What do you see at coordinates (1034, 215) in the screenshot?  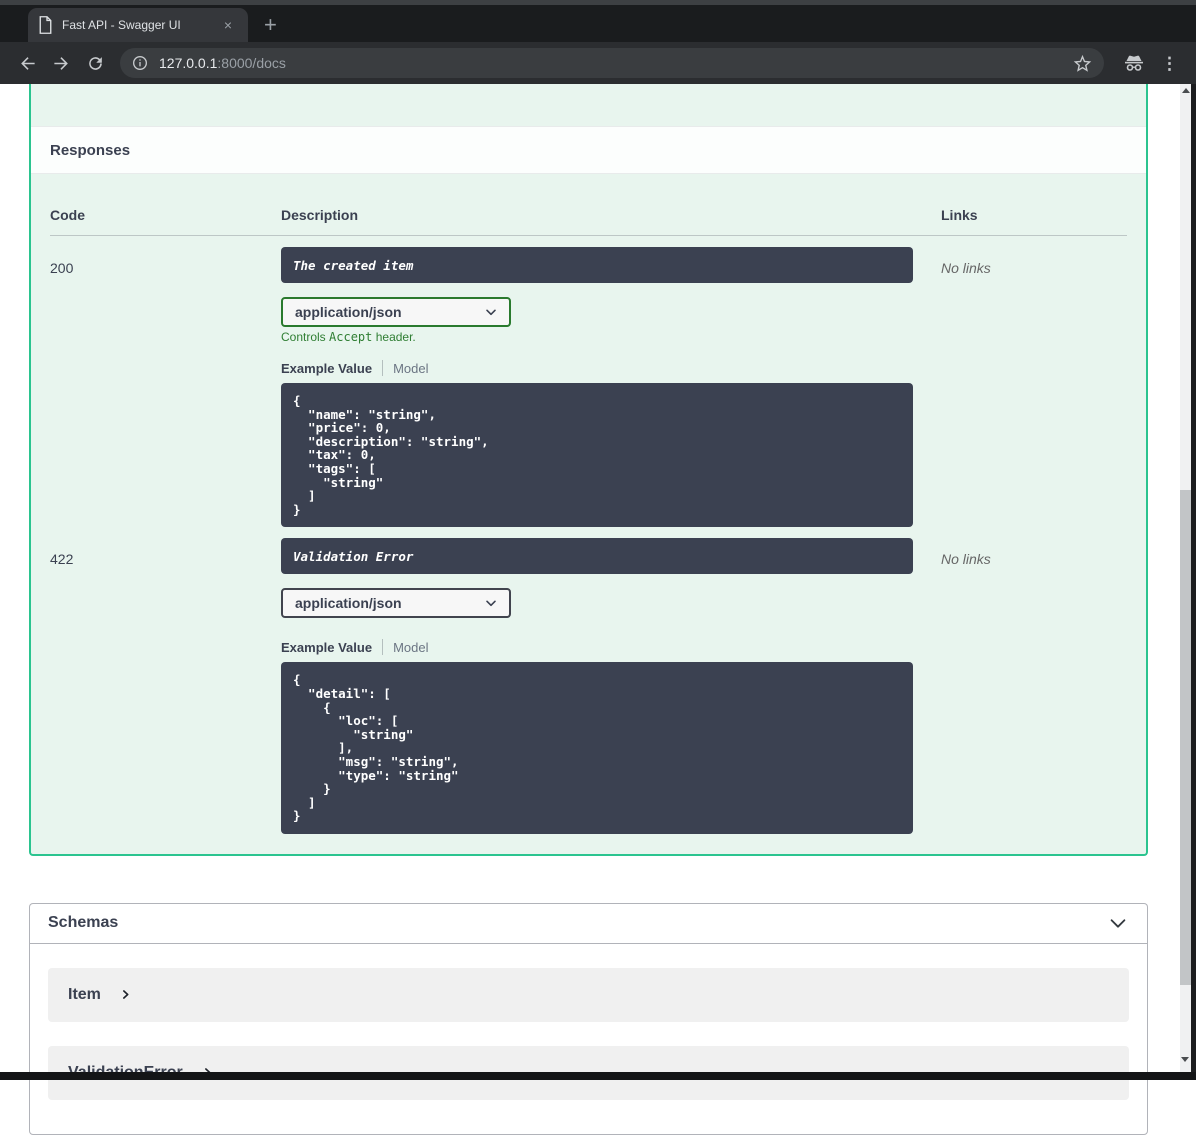 I see `col-header-links: Links` at bounding box center [1034, 215].